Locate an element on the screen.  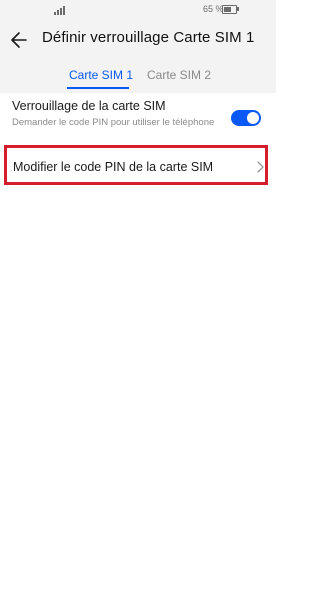
title-bar: Définir verrouillage Carte SIM 1 is located at coordinates (138, 40).